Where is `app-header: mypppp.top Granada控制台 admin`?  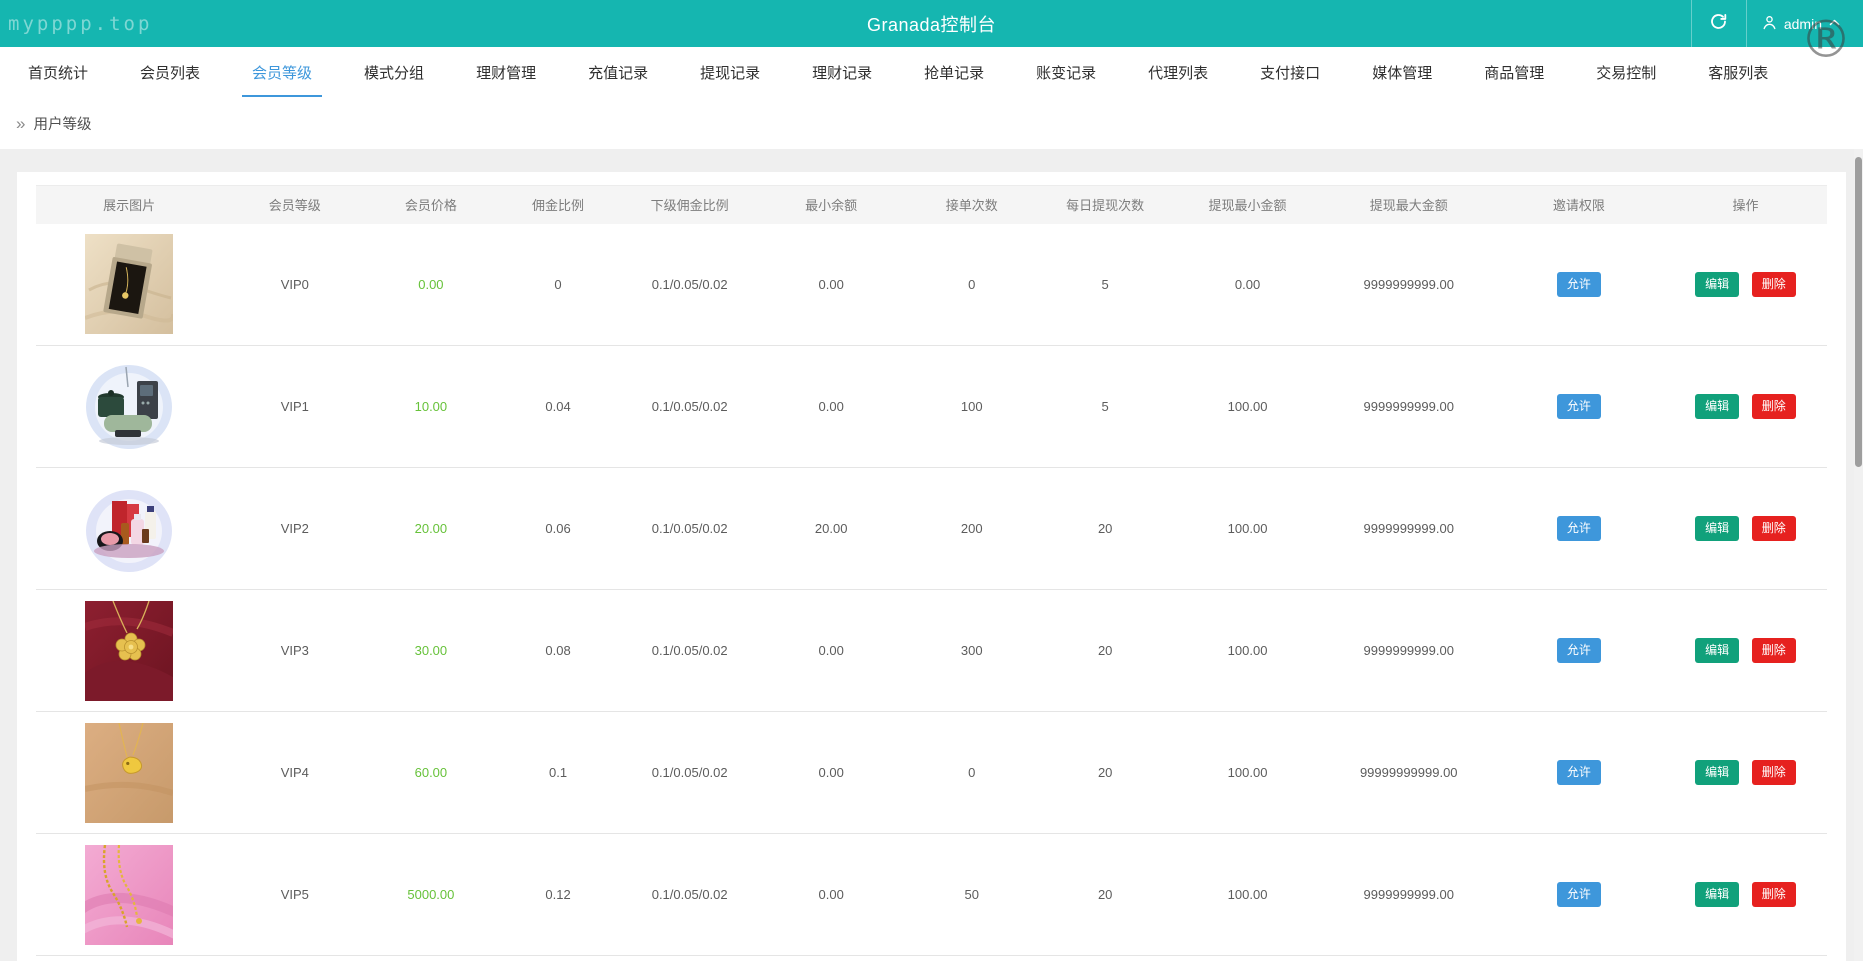
app-header: mypppp.top Granada控制台 admin is located at coordinates (931, 23).